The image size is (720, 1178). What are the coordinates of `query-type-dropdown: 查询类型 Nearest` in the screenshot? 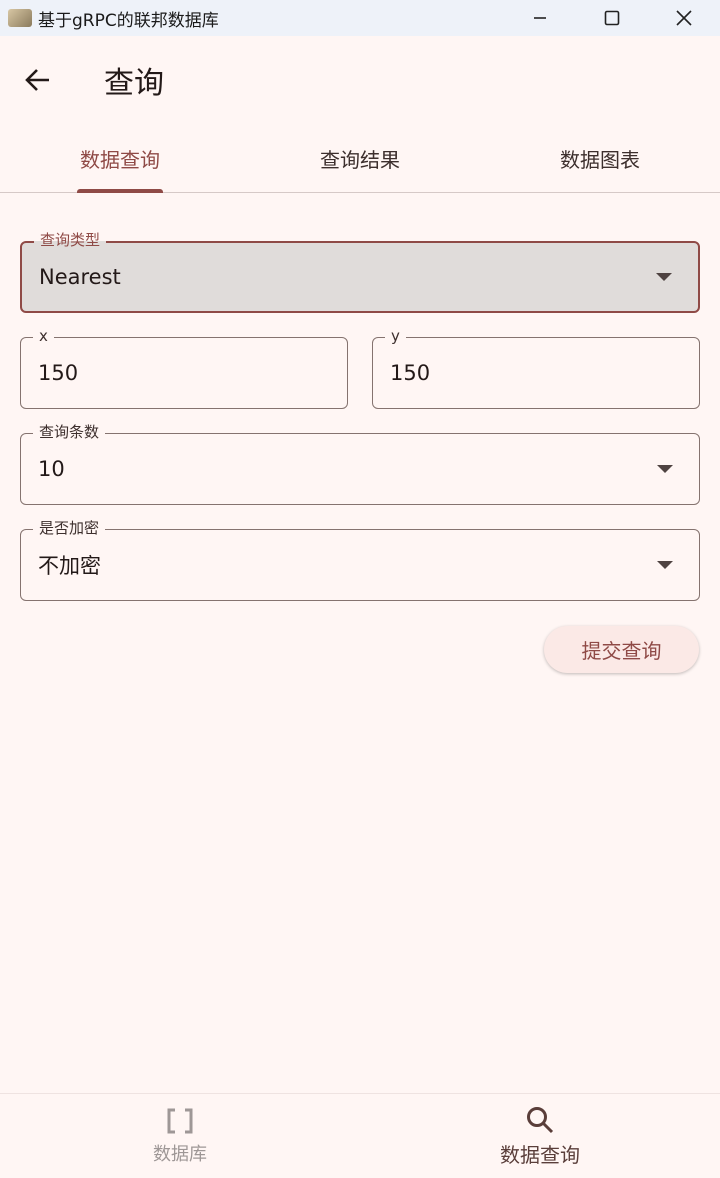 It's located at (360, 272).